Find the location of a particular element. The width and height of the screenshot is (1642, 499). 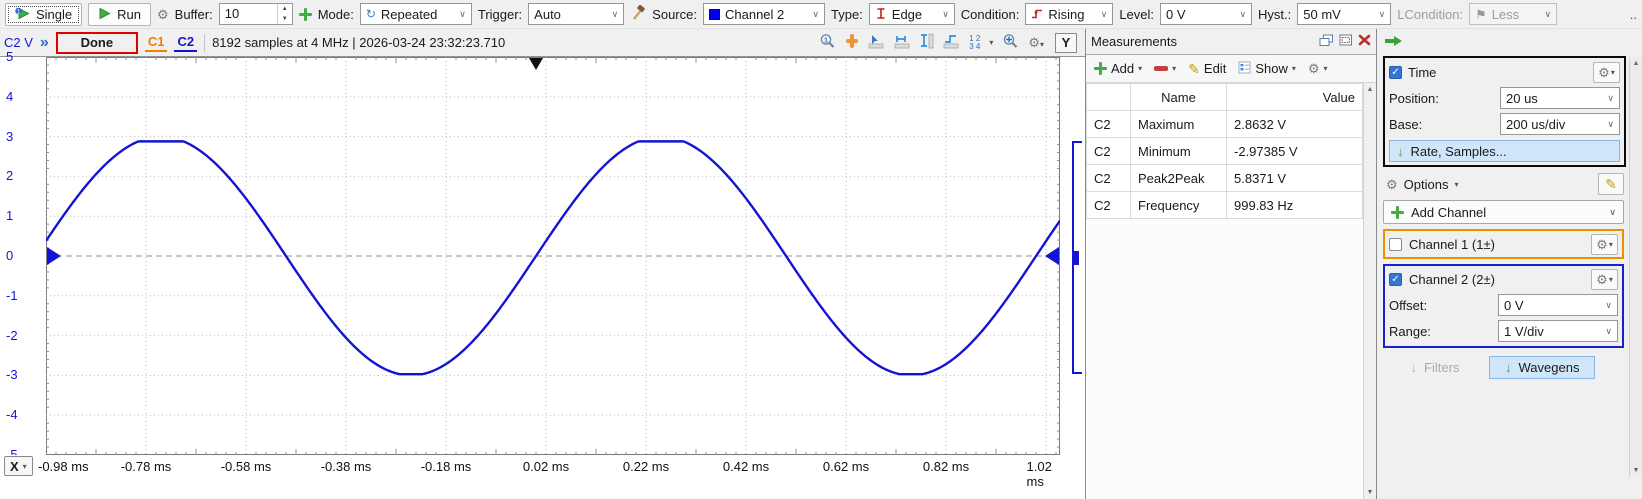

svg-text: 1 is located at coordinates (826, 40).